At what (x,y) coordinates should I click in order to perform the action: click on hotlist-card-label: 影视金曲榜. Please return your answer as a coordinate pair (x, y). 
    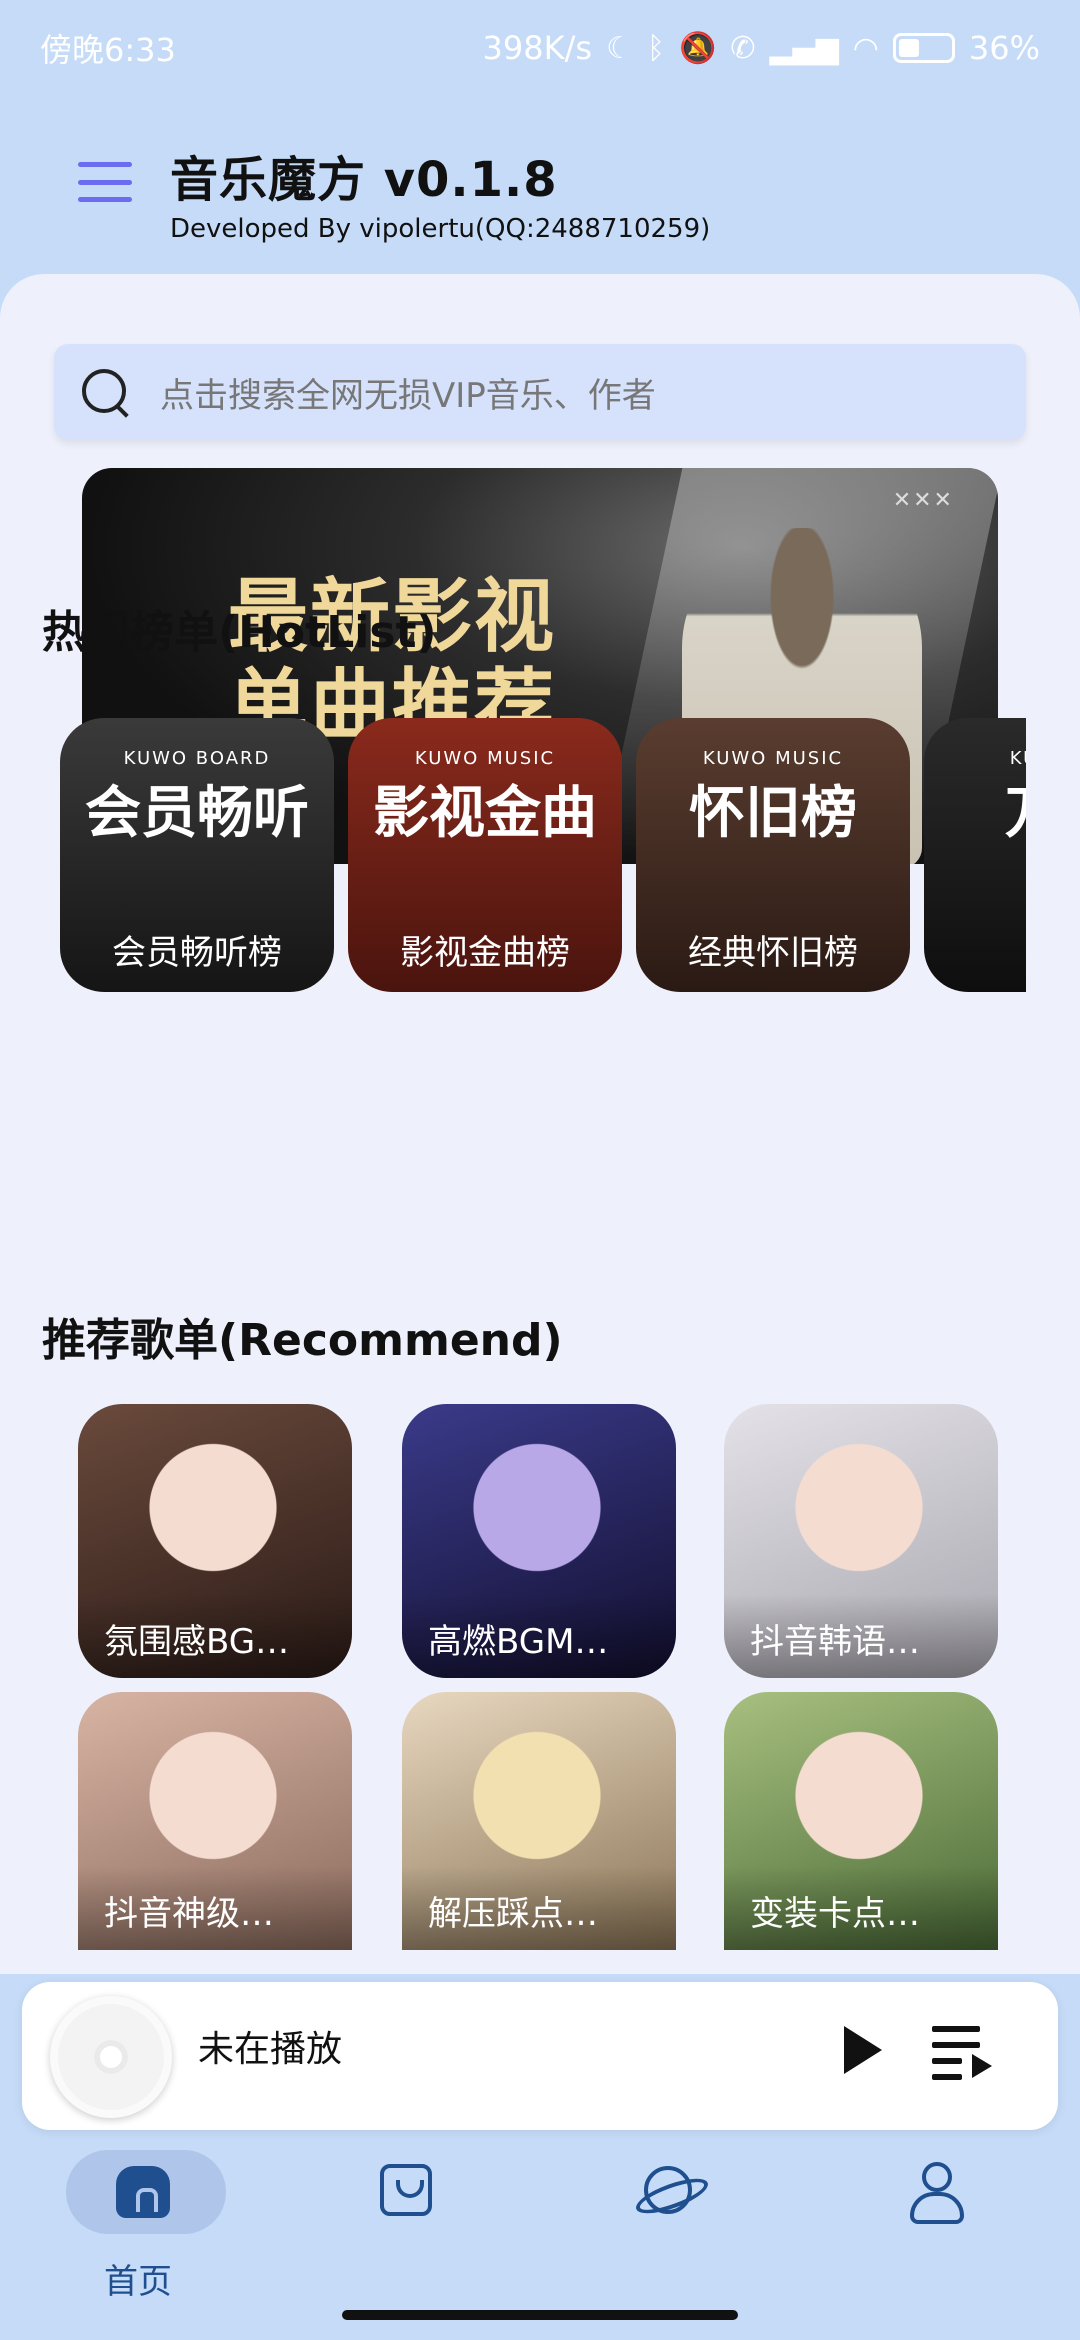
    Looking at the image, I should click on (485, 953).